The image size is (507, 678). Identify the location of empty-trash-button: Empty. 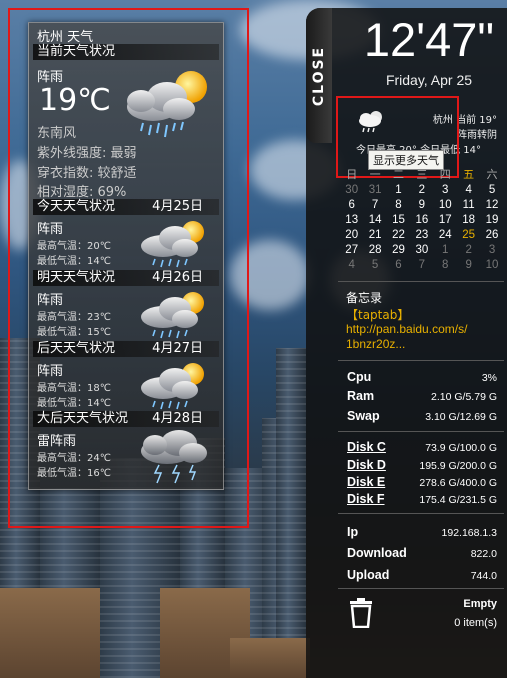
(480, 604).